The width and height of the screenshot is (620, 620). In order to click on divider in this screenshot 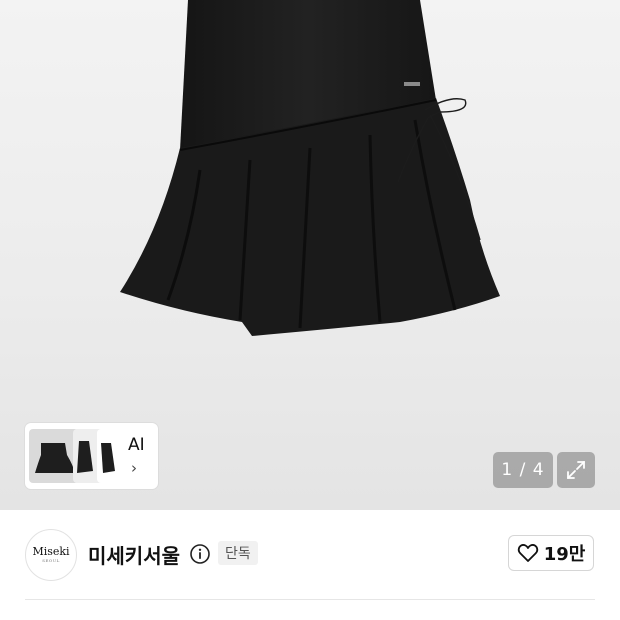, I will do `click(310, 599)`.